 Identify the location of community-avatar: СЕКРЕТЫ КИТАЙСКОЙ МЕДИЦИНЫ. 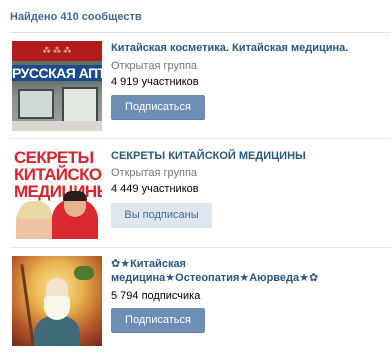
(57, 194).